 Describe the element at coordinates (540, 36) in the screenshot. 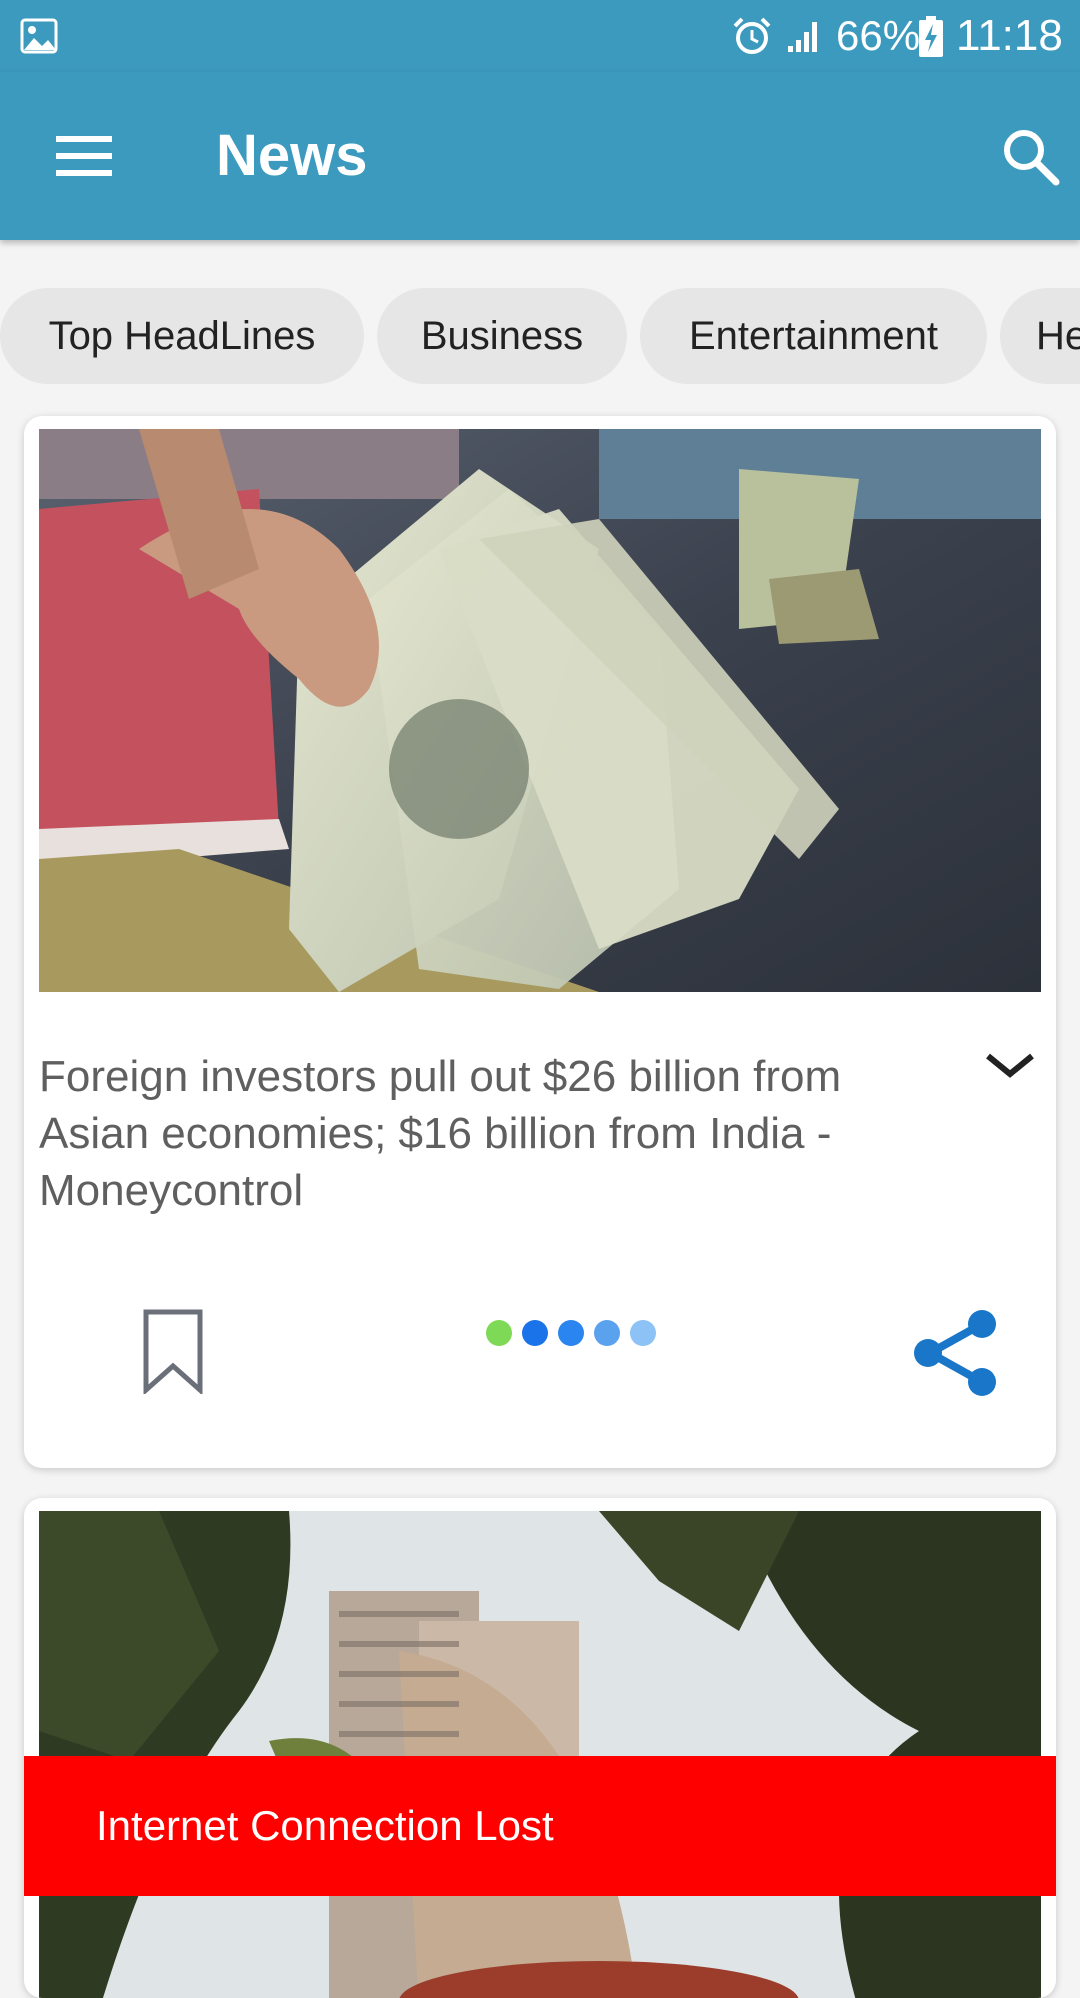

I see `status-bar: 66% 11:18` at that location.